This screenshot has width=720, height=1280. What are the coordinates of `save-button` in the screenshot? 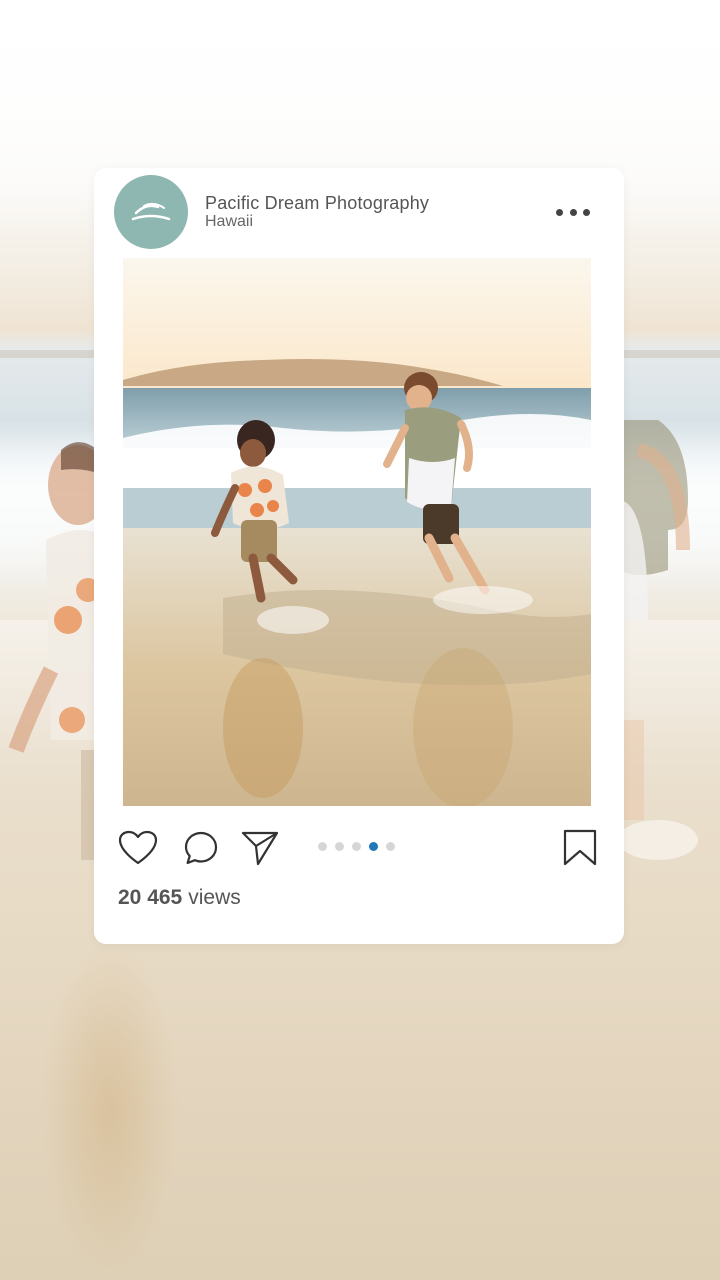 It's located at (580, 848).